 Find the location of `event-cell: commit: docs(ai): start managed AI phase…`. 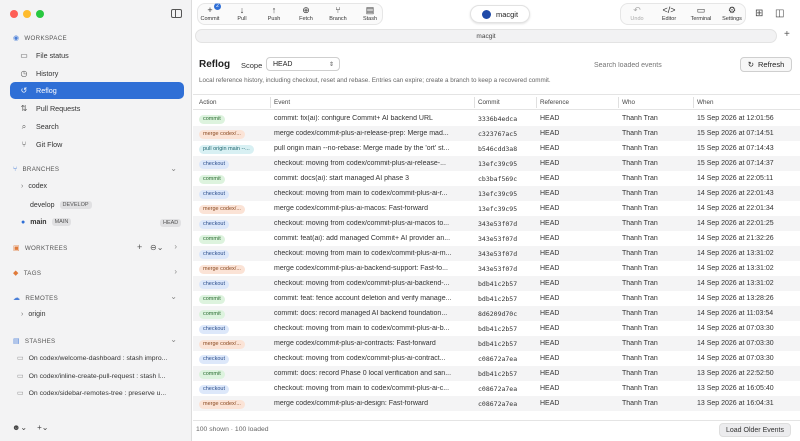

event-cell: commit: docs(ai): start managed AI phase… is located at coordinates (342, 178).